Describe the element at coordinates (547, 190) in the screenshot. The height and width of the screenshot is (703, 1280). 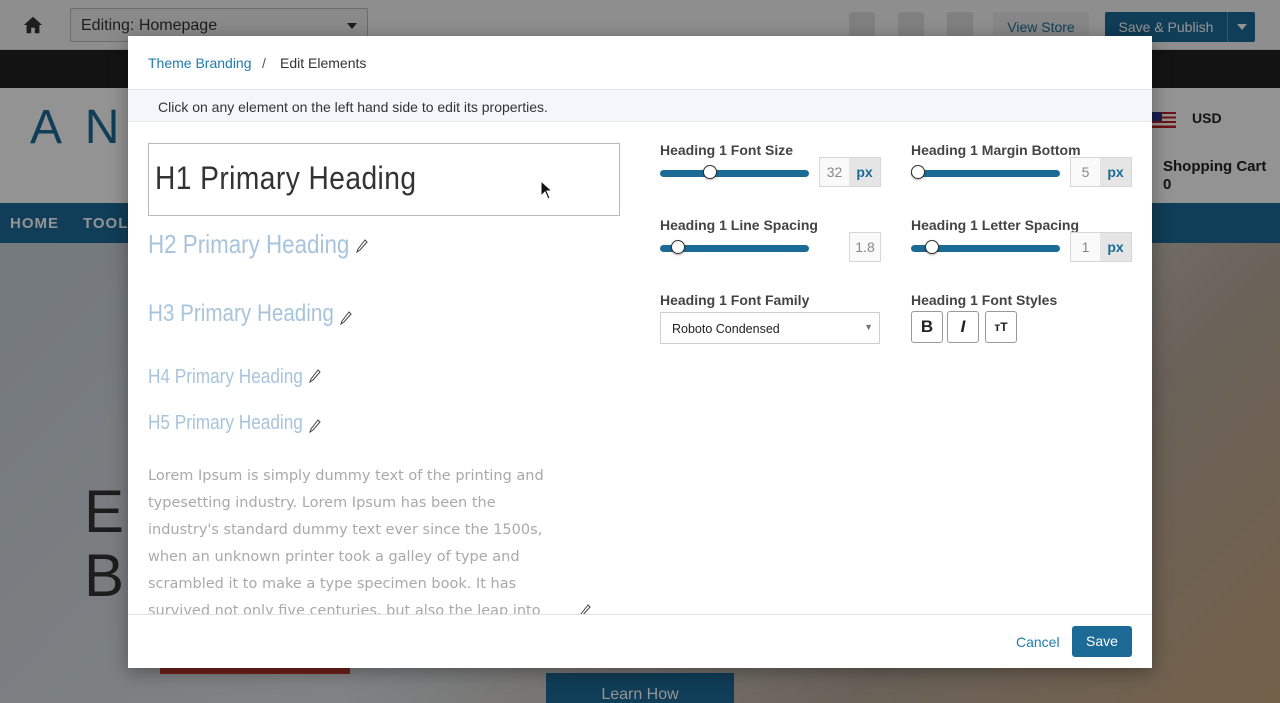
I see `mouse-cursor-icon` at that location.